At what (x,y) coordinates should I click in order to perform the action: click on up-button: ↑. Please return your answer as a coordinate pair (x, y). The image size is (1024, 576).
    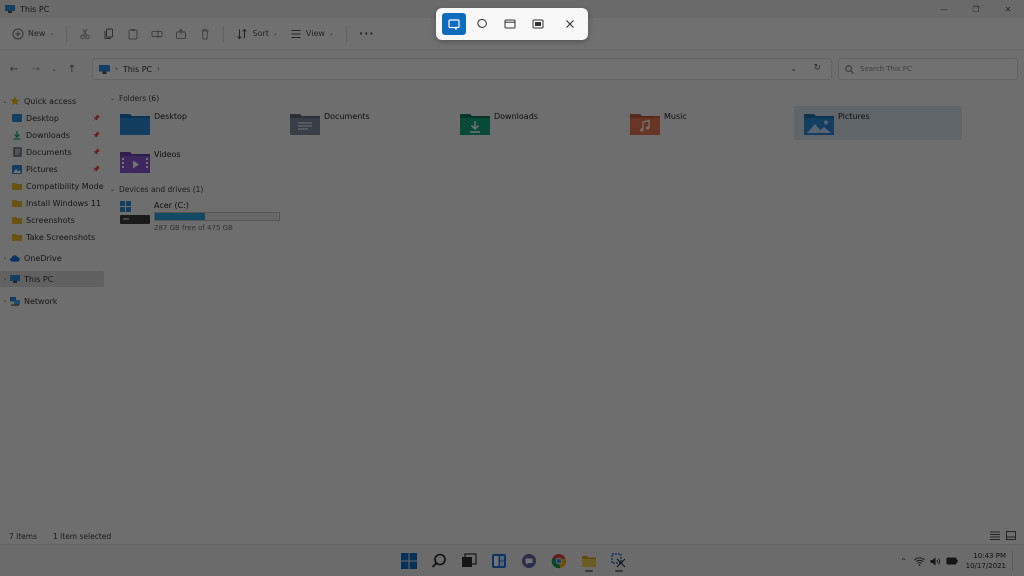
    Looking at the image, I should click on (72, 69).